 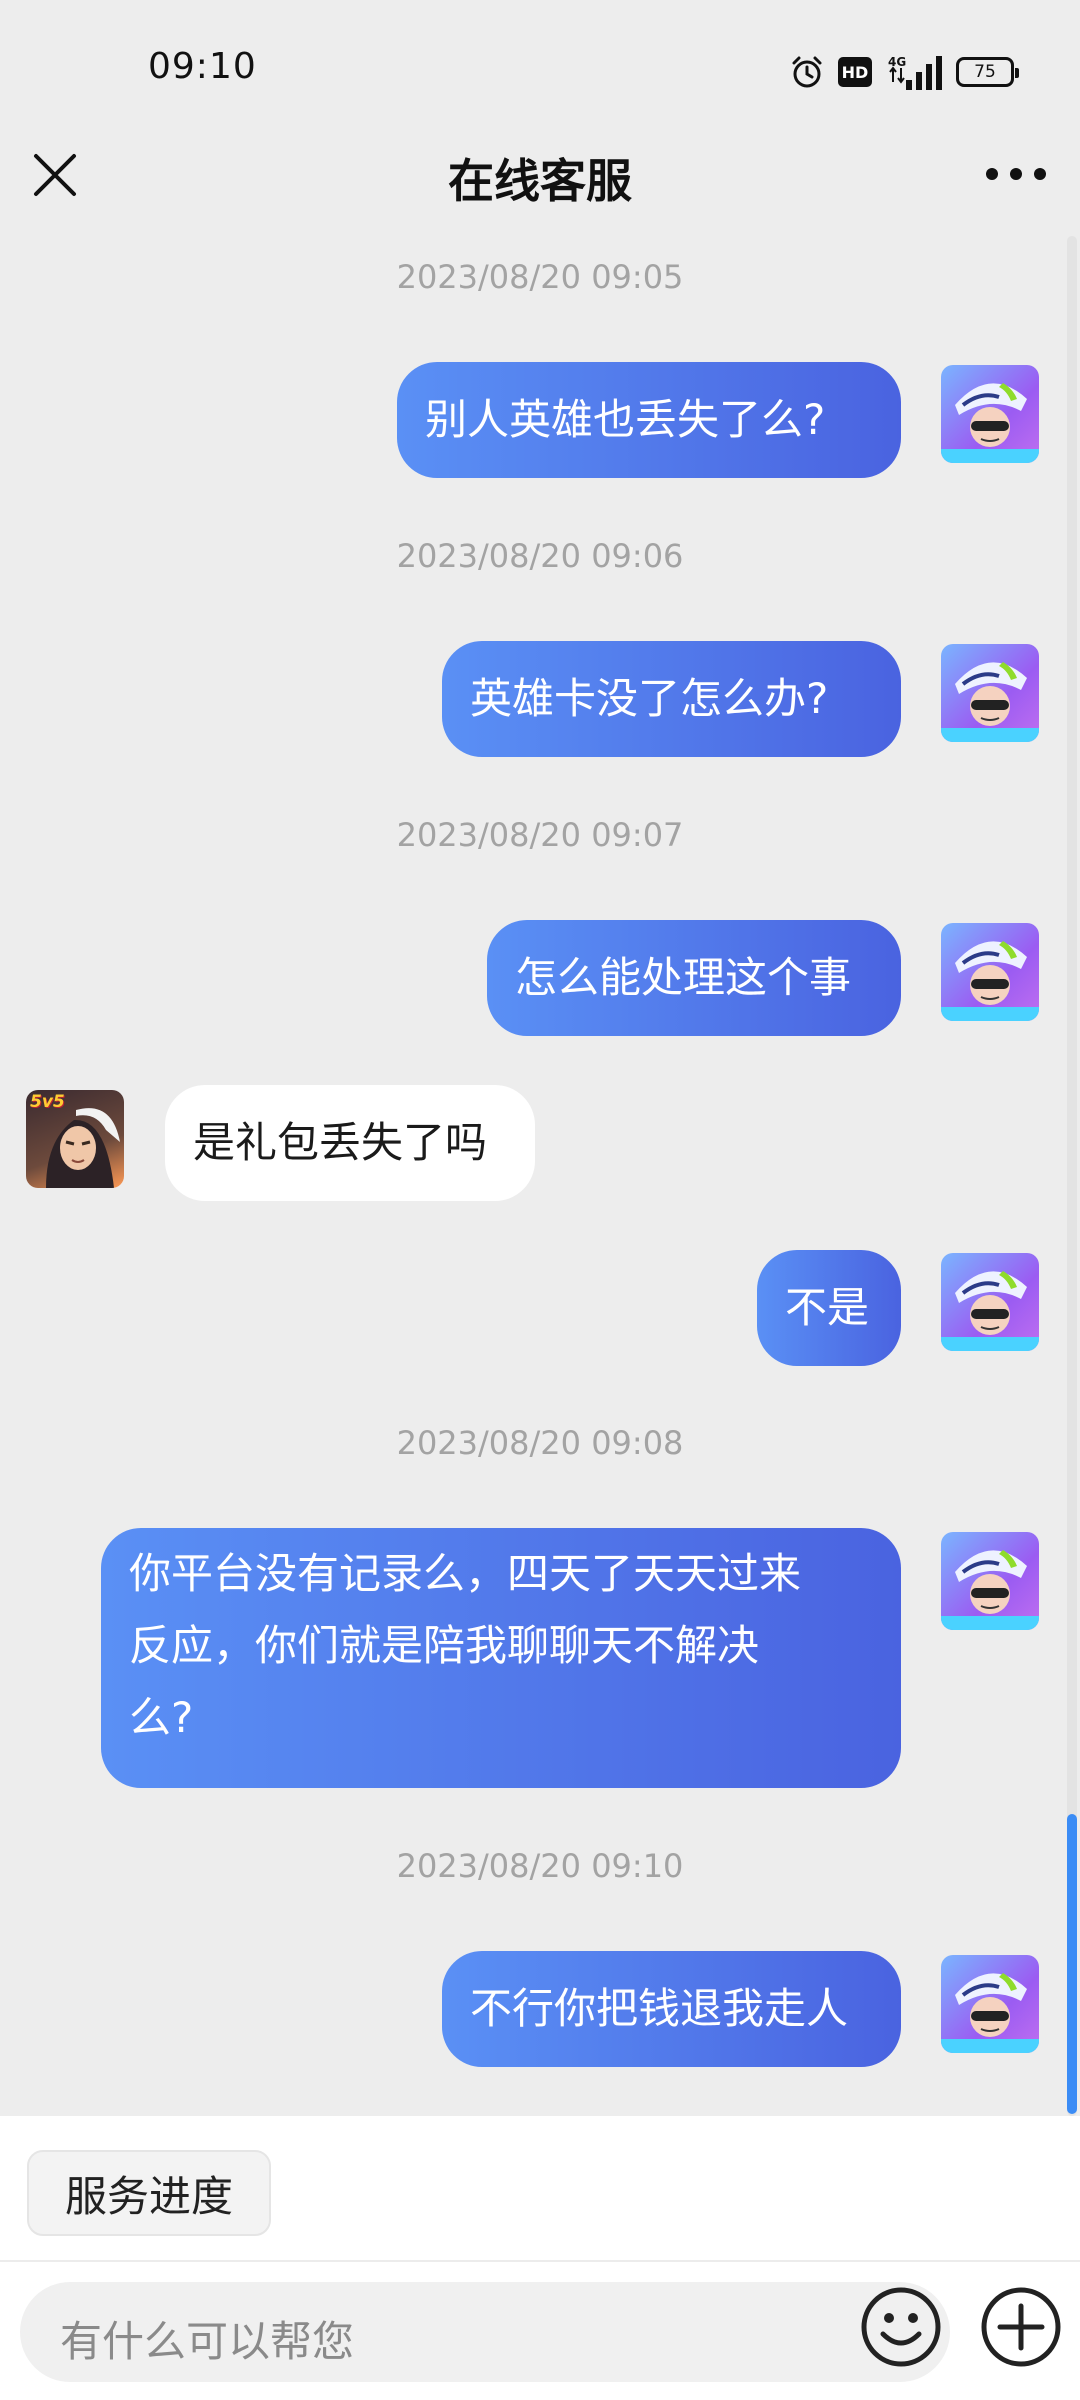 What do you see at coordinates (540, 556) in the screenshot?
I see `message-timestamp: 2023/08/20 09:06` at bounding box center [540, 556].